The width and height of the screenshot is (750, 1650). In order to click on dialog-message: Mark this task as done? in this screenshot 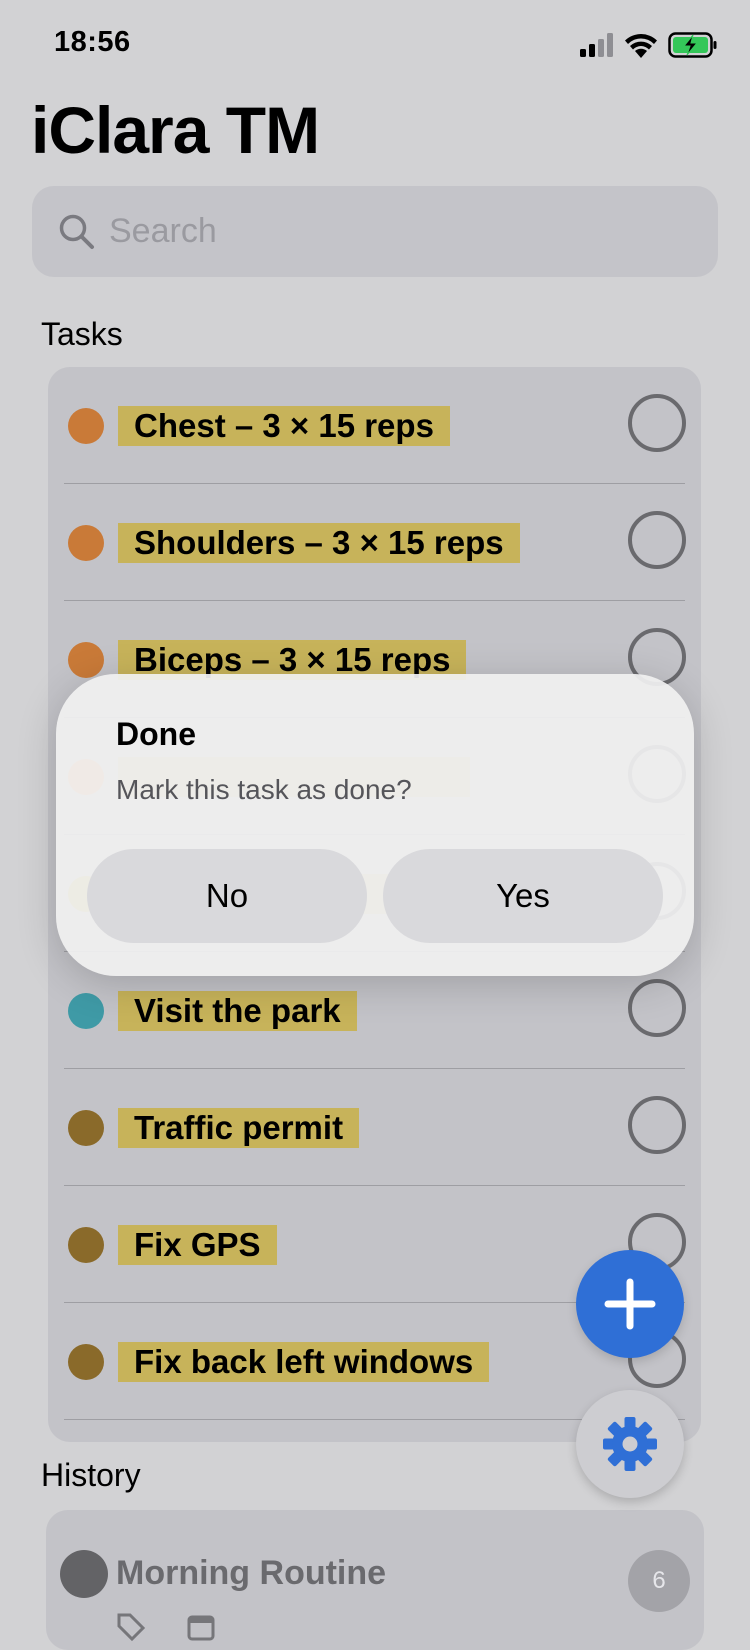, I will do `click(264, 789)`.